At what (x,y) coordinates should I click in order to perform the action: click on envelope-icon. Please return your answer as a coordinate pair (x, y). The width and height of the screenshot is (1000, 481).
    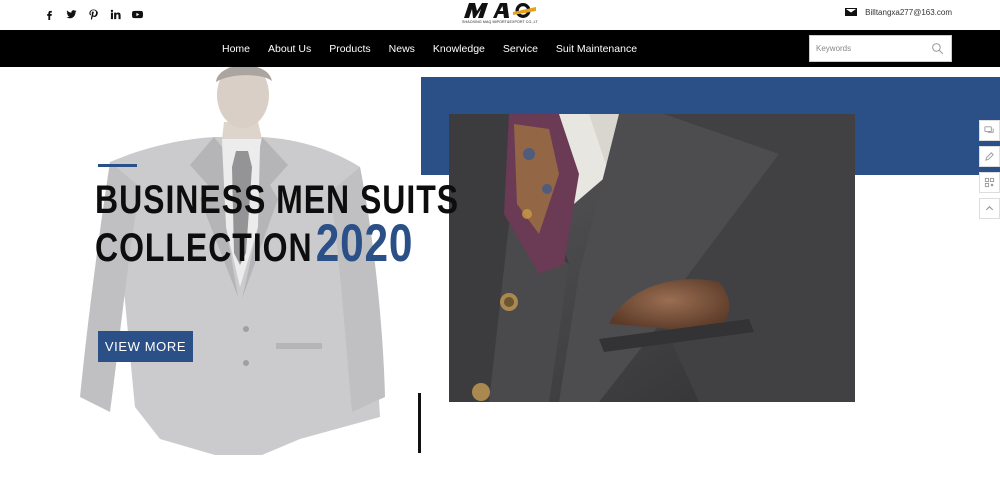
    Looking at the image, I should click on (851, 12).